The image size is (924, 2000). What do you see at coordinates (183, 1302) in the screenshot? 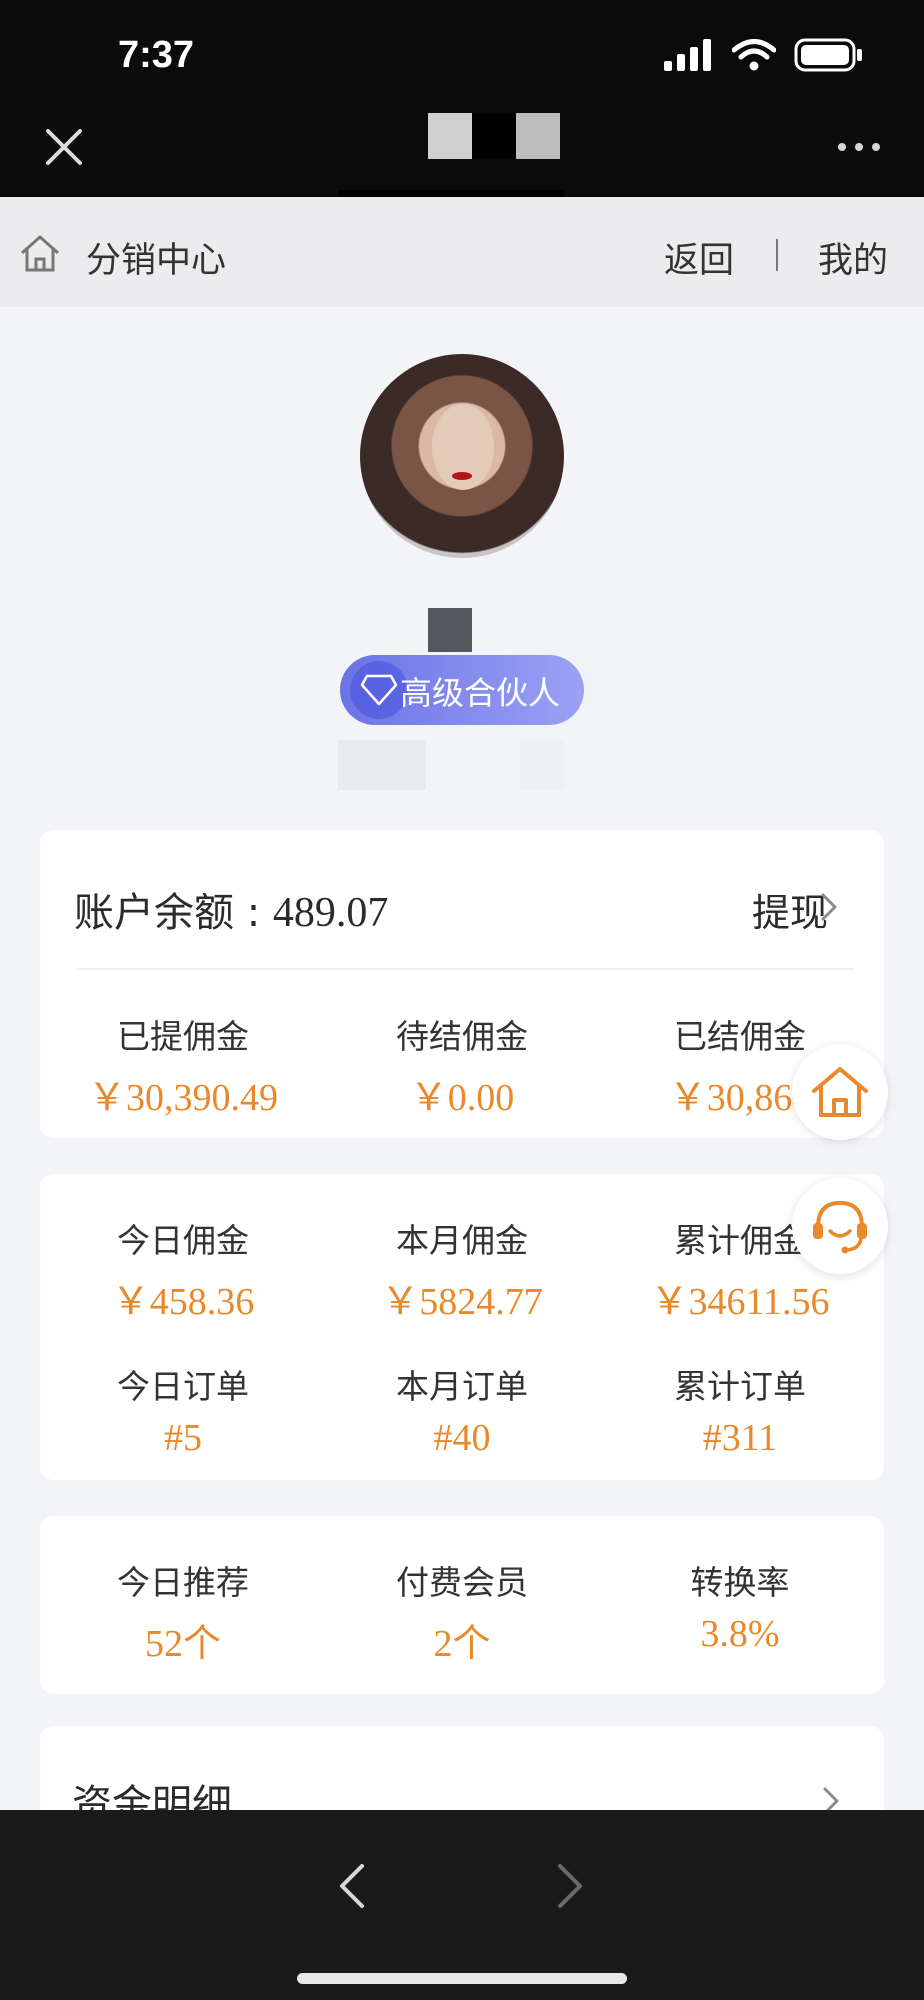
I see `stat-value: ￥458.36` at bounding box center [183, 1302].